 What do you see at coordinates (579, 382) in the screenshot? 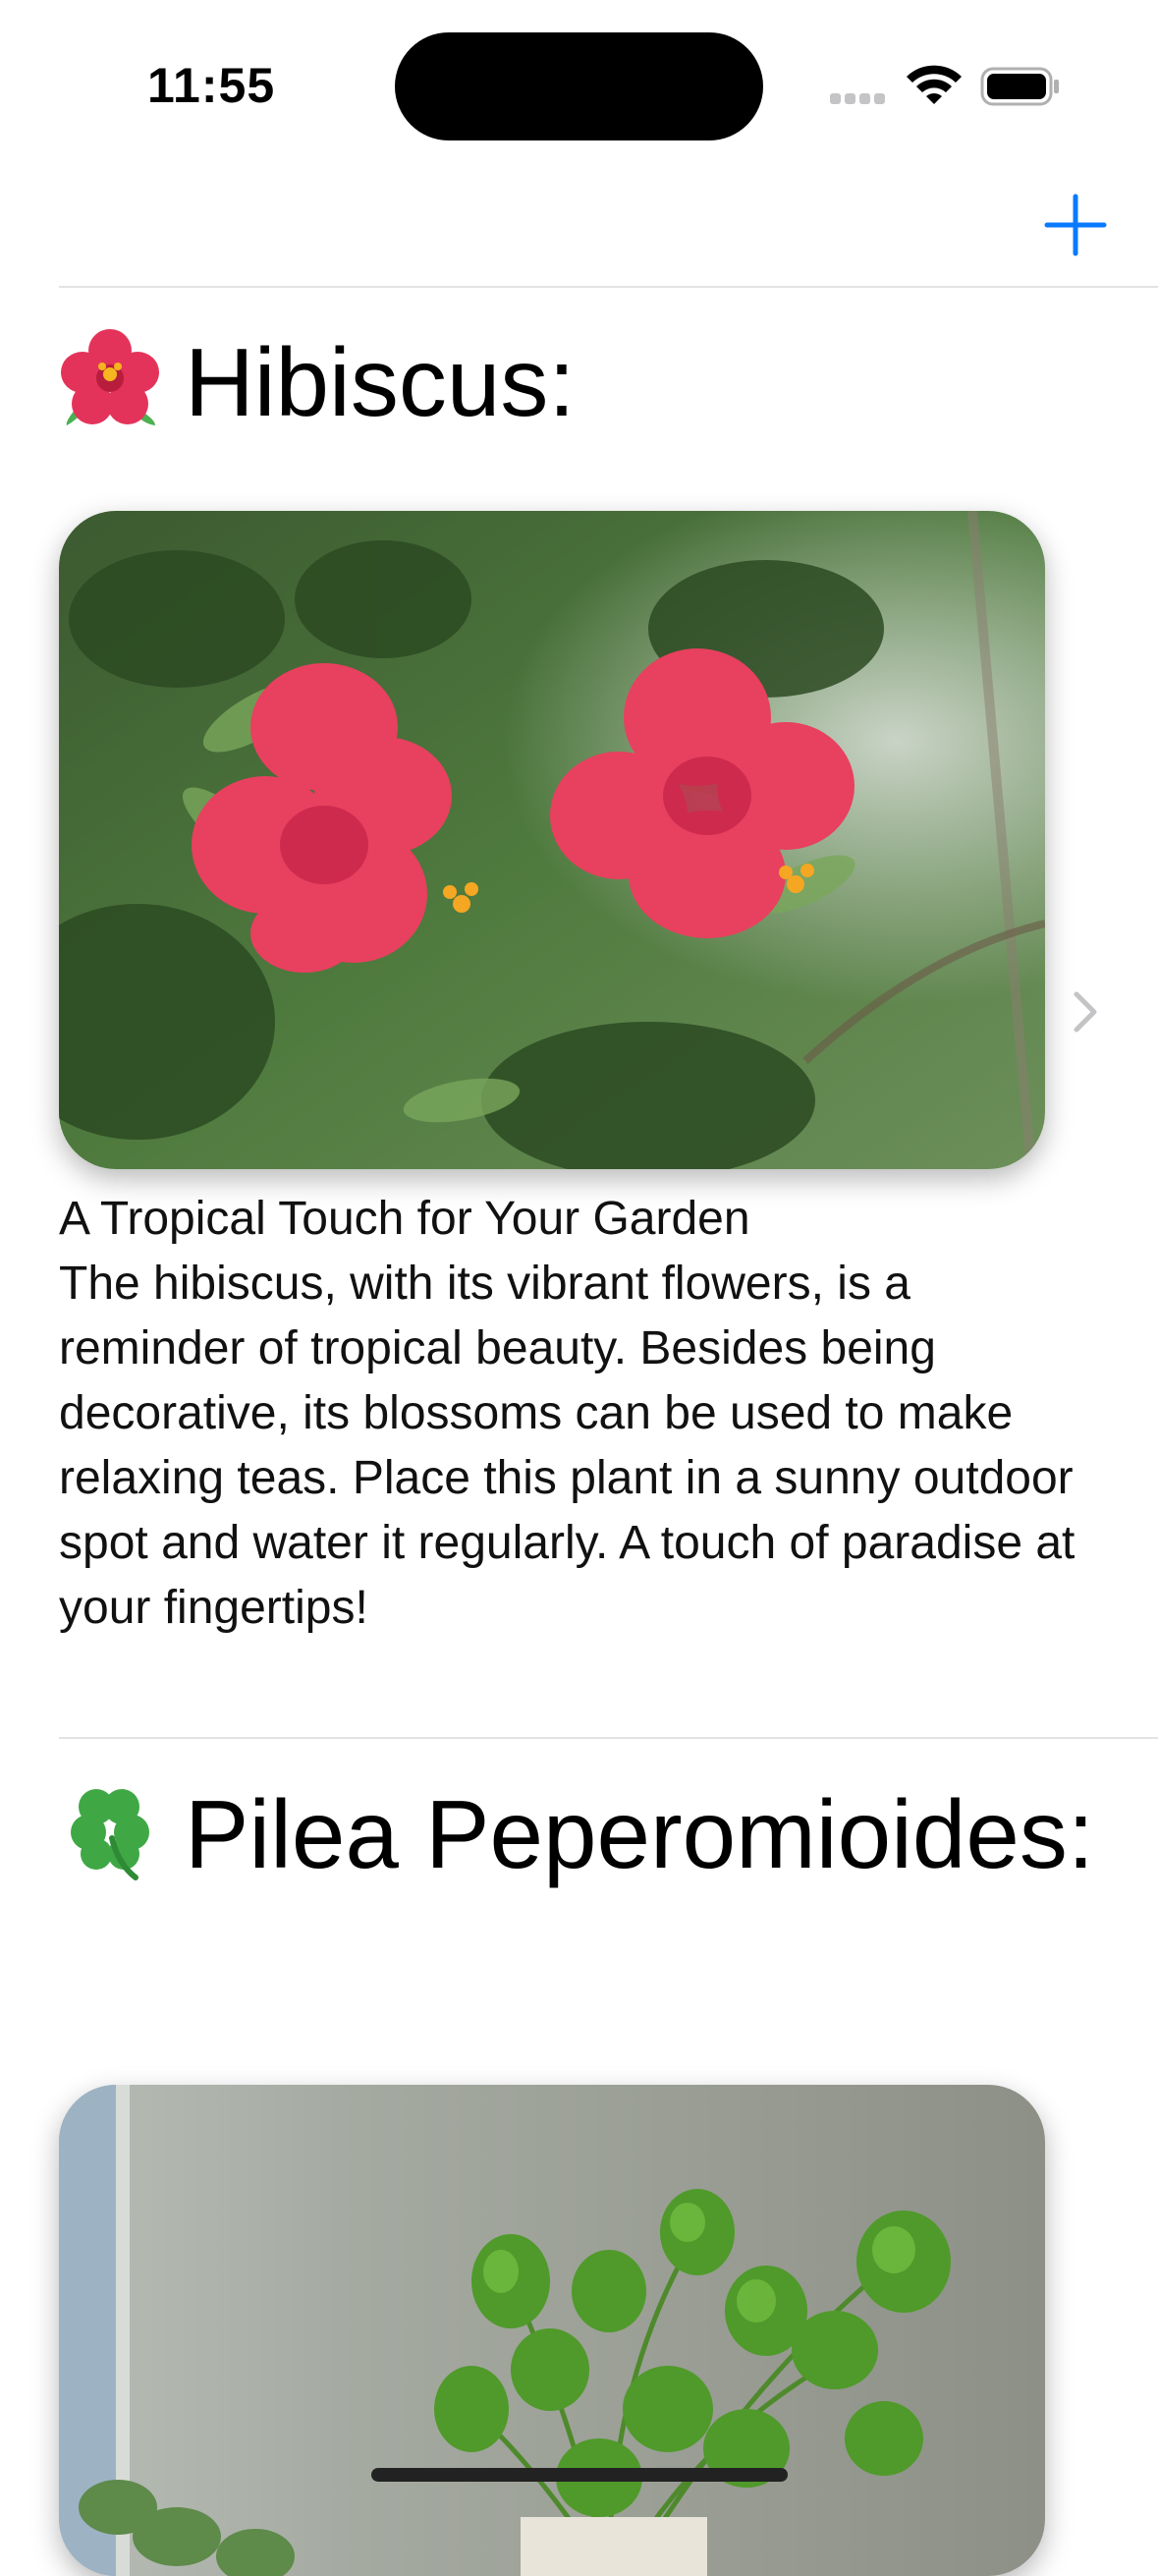
I see `section-title: Hibiscus:` at bounding box center [579, 382].